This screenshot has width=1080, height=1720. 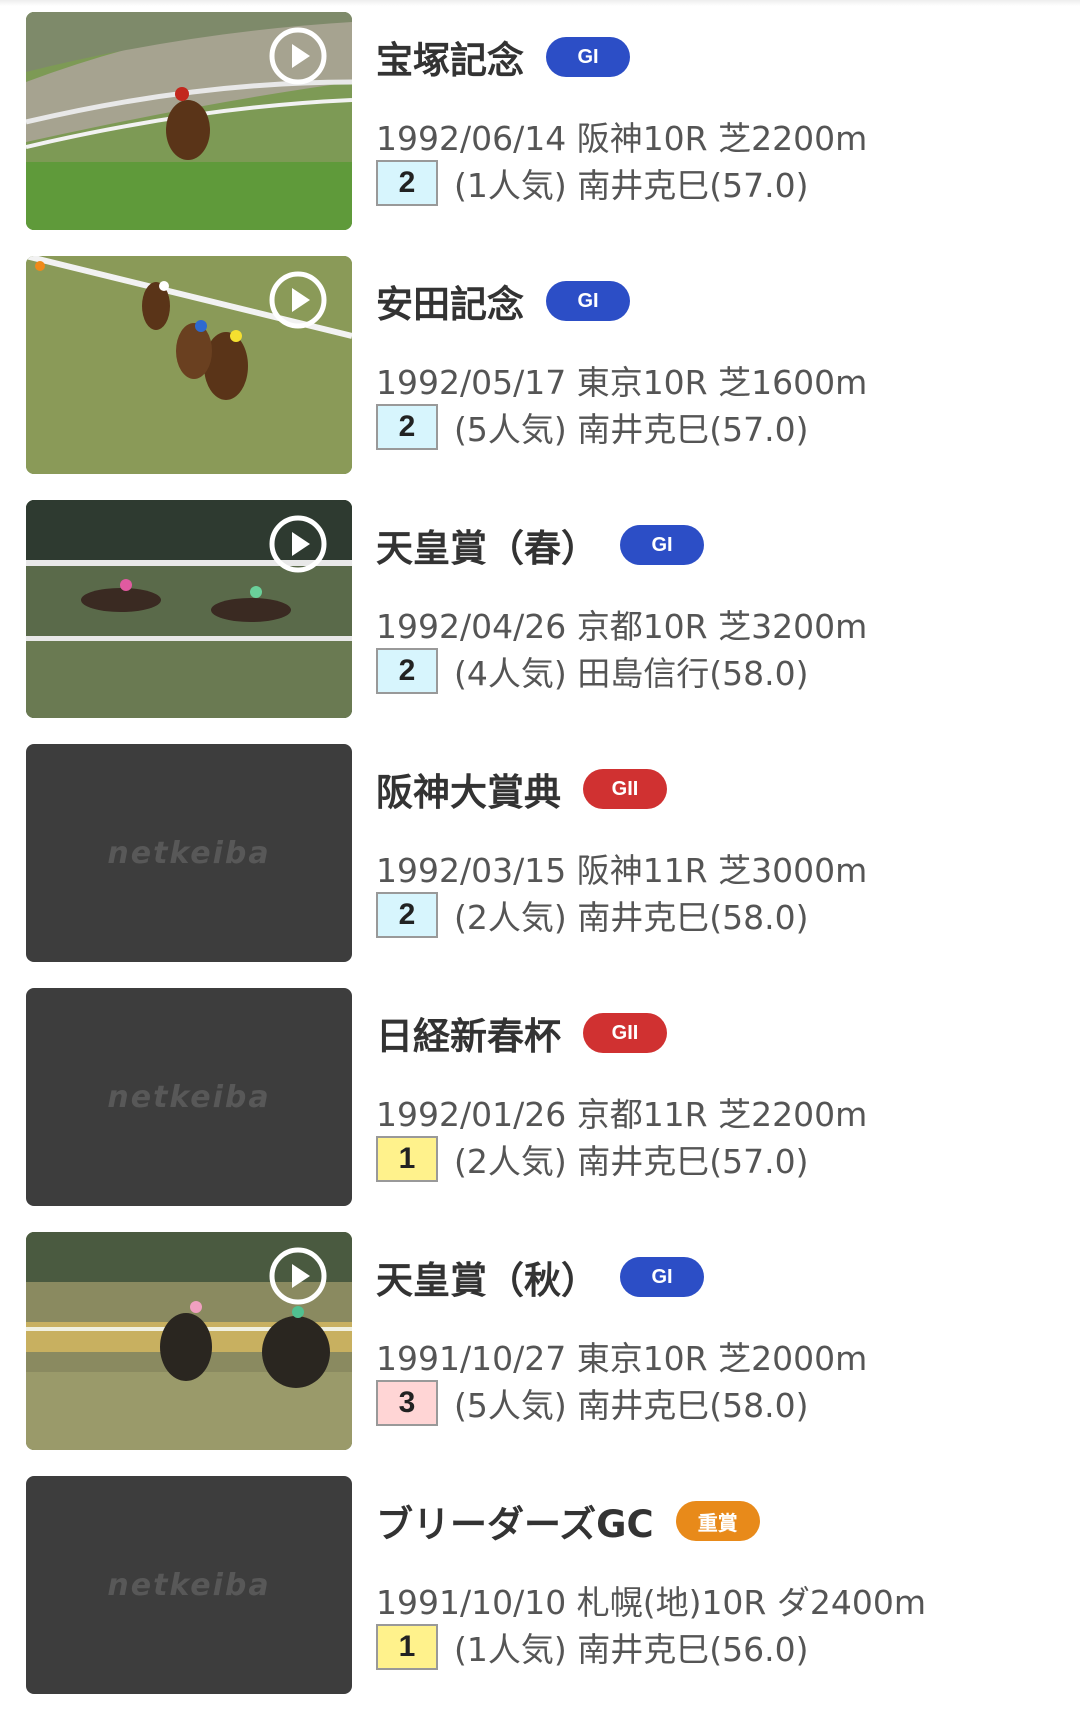 I want to click on race-result: 1 (1人気) 南井克巳(56.0), so click(x=592, y=1647).